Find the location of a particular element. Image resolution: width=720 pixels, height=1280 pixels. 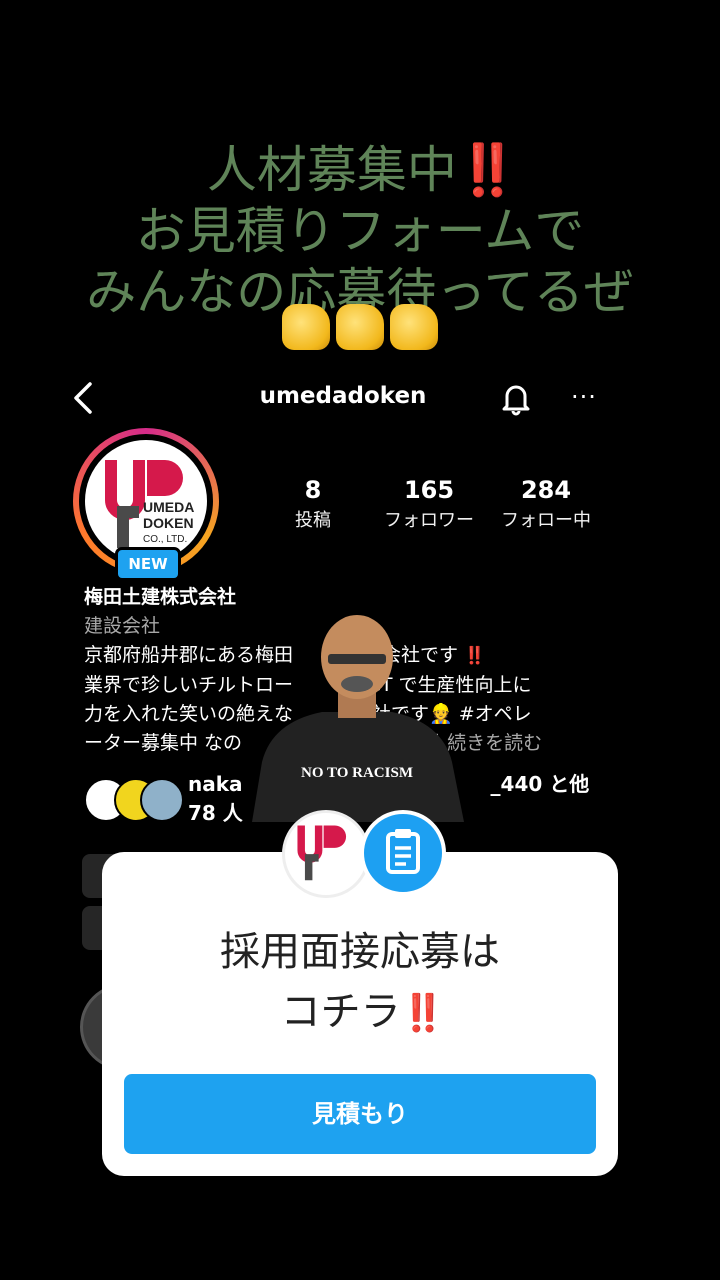

follower-avatar is located at coordinates (162, 800).